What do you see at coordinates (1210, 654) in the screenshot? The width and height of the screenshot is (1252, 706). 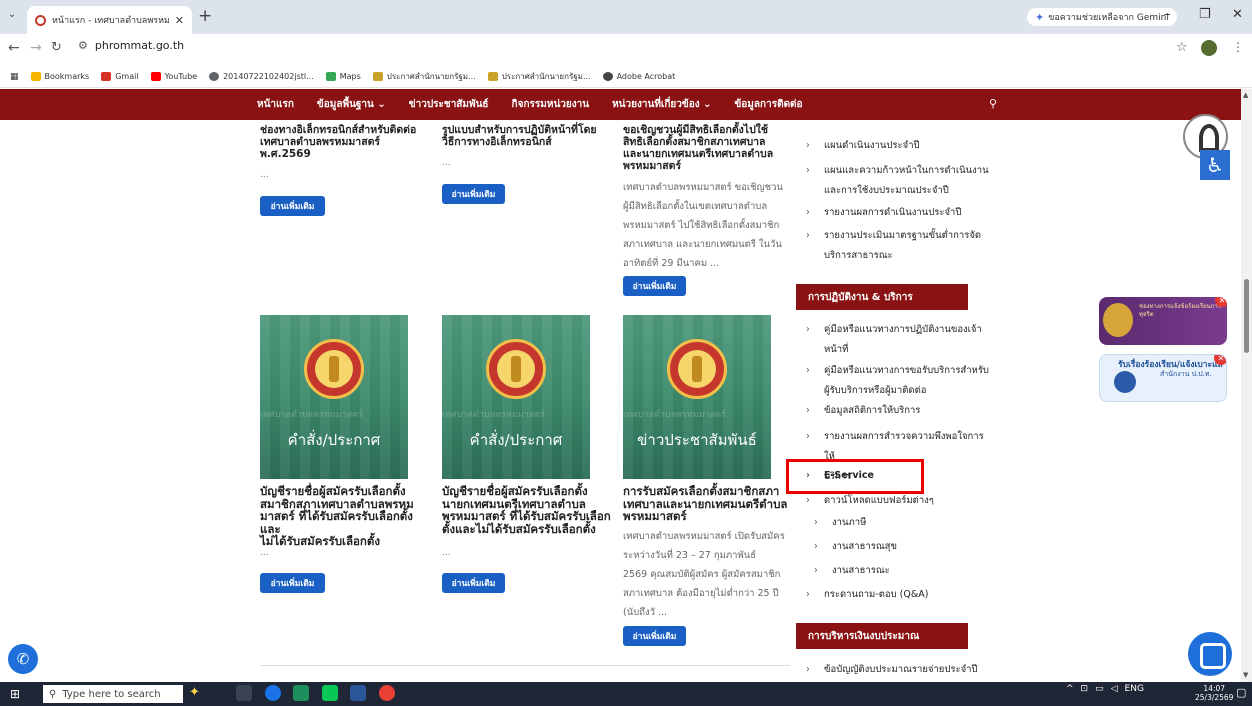 I see `chat-icon` at bounding box center [1210, 654].